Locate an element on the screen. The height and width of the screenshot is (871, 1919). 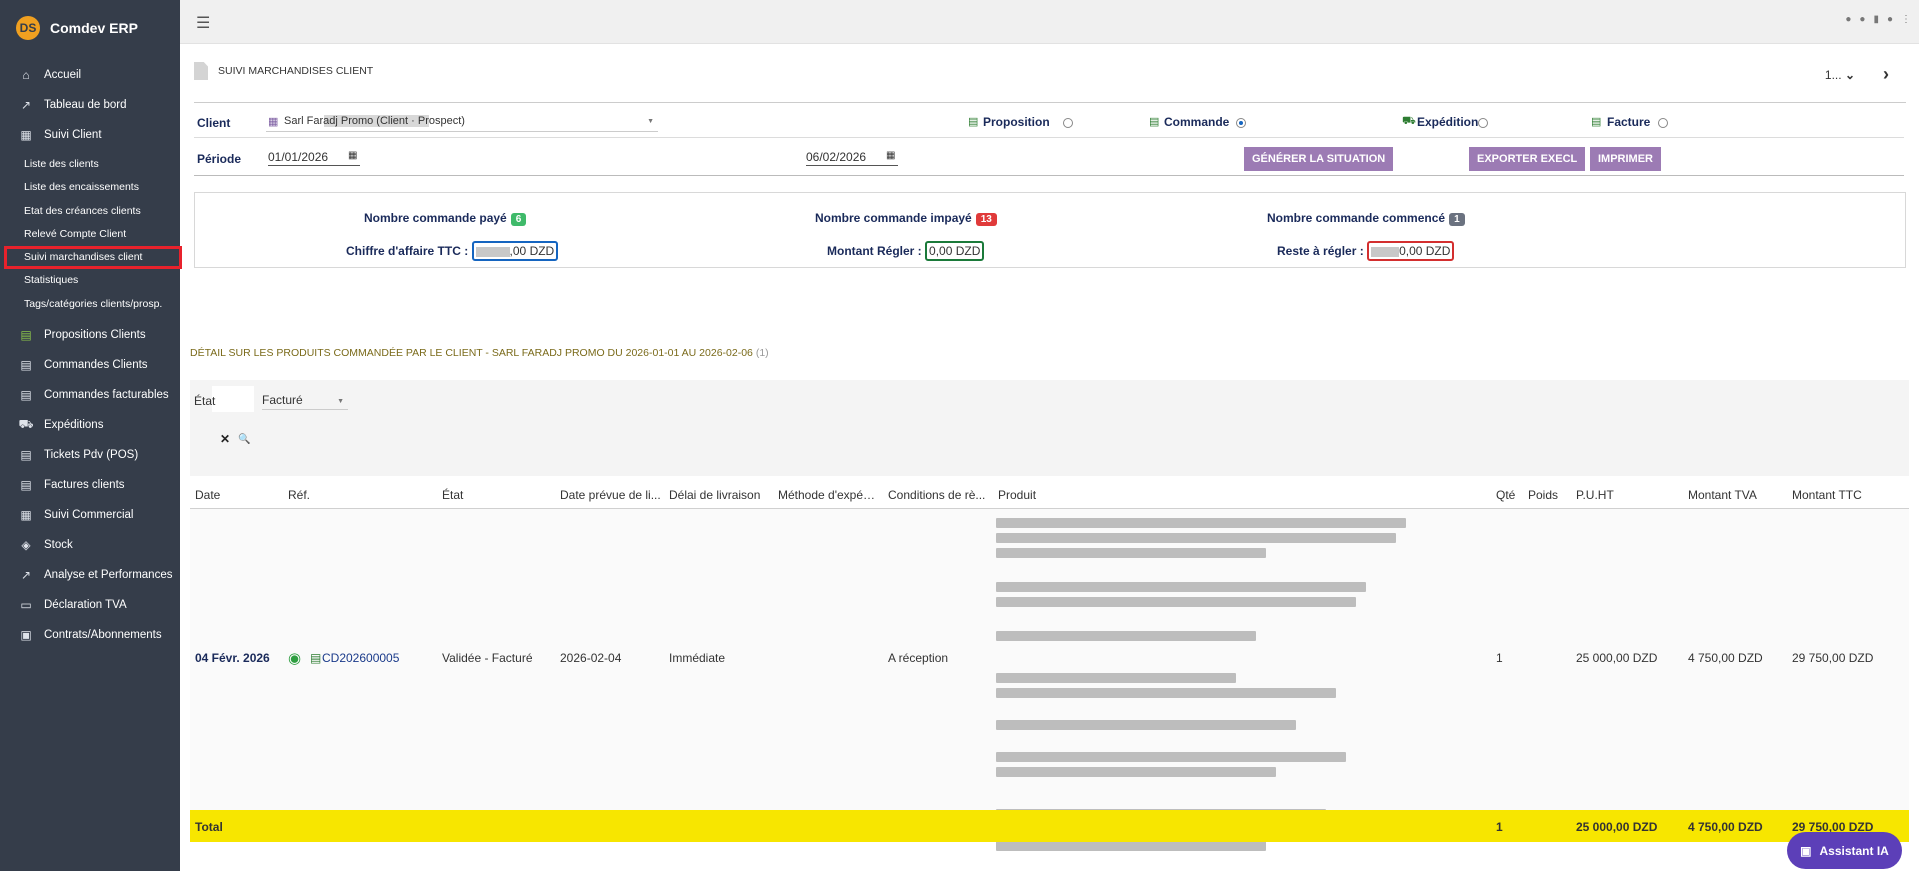
ticket-icon: ▤ is located at coordinates (26, 455).